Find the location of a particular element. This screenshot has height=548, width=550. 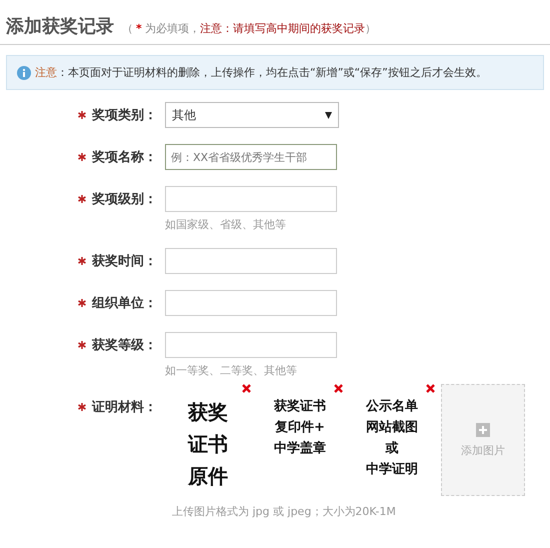

category-dropdown: 其他 is located at coordinates (252, 115).